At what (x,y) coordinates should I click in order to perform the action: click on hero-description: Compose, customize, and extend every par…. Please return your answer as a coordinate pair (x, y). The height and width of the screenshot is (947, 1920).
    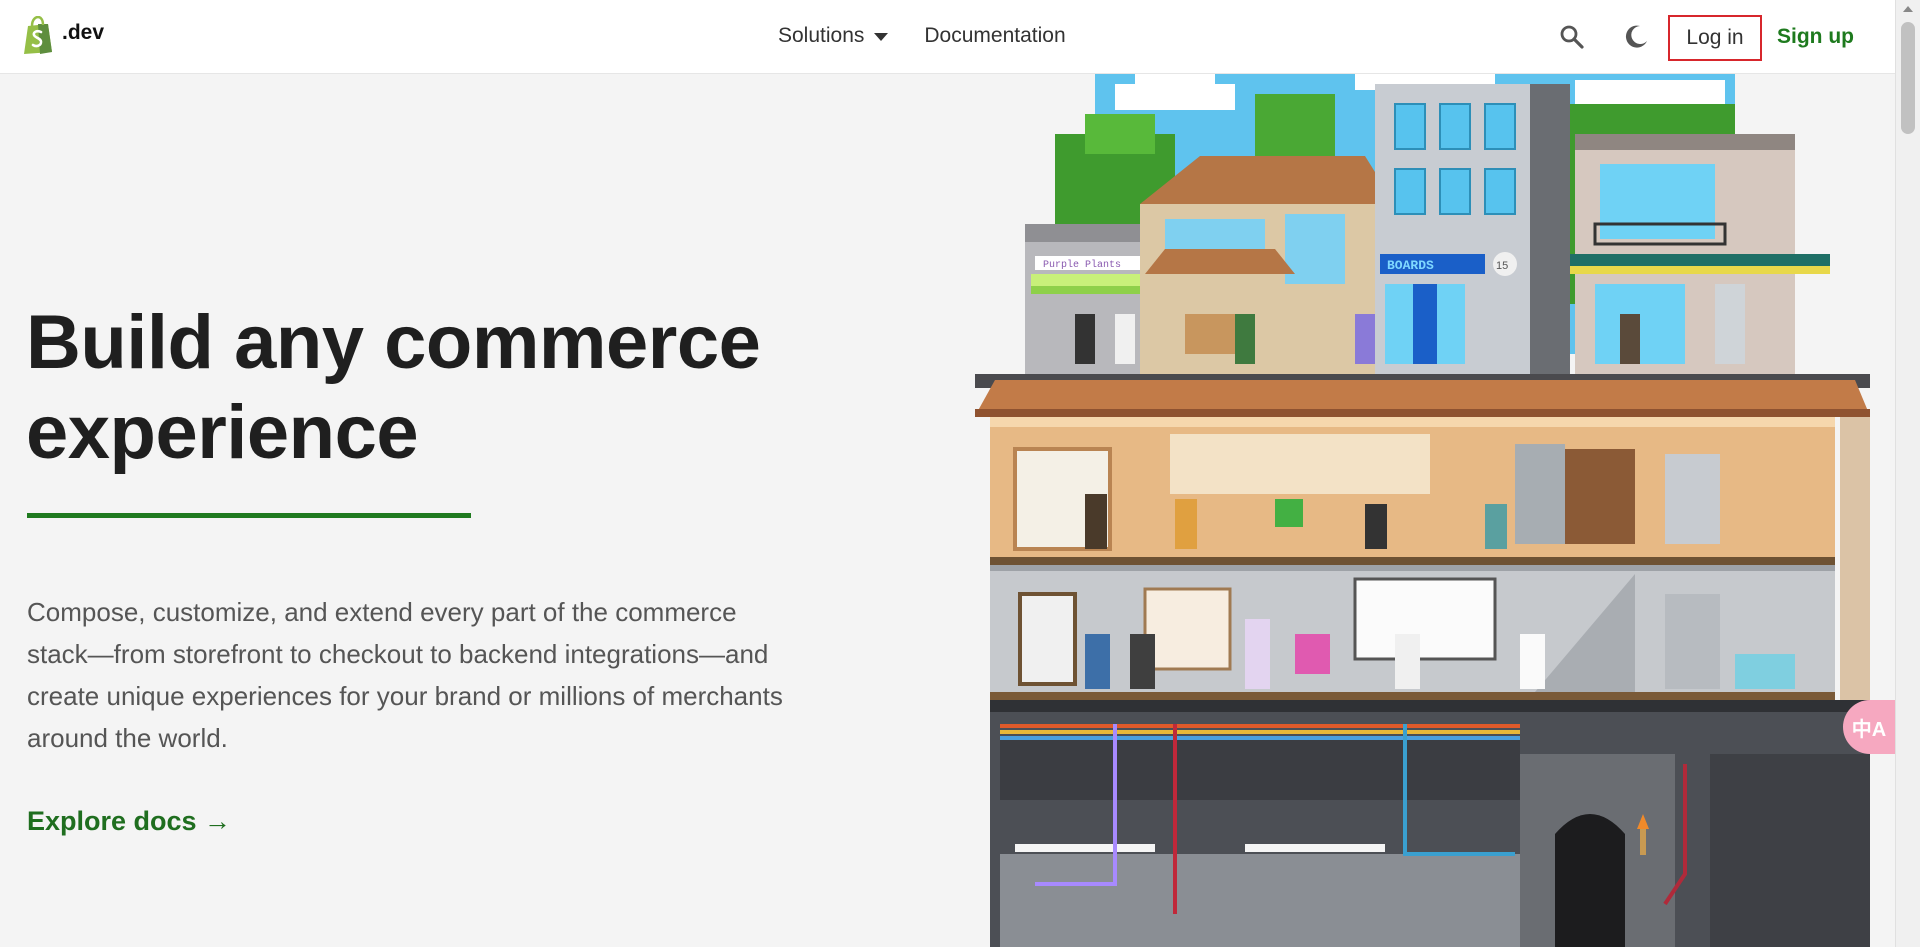
    Looking at the image, I should click on (405, 675).